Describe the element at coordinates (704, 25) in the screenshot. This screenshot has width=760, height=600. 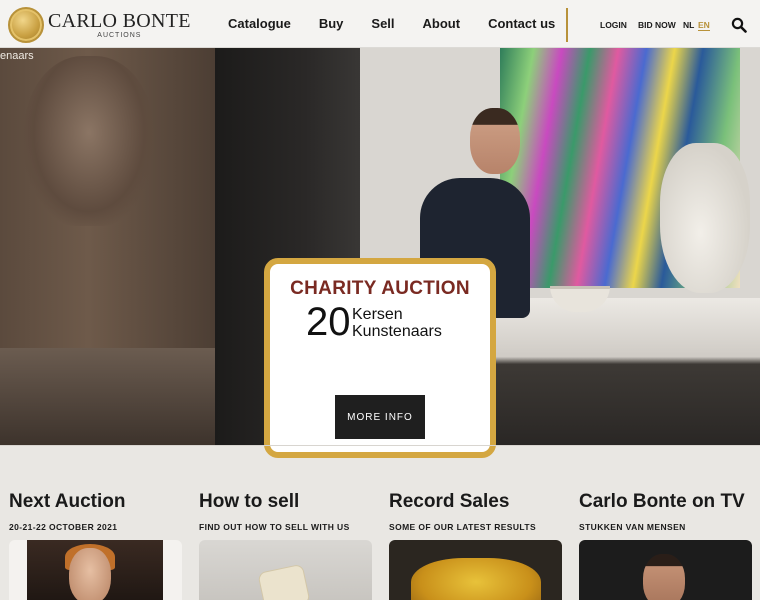
I see `lang-en: EN` at that location.